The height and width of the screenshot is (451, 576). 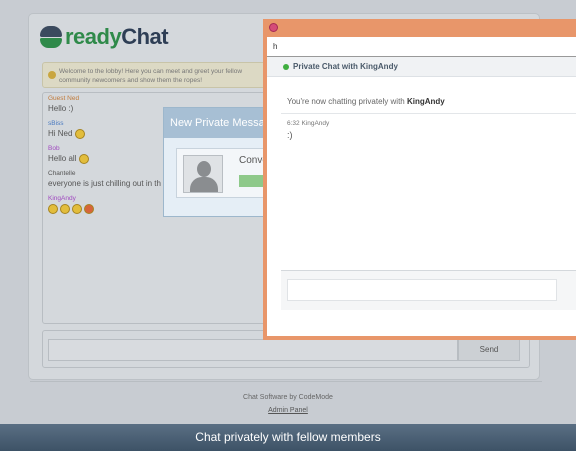 What do you see at coordinates (286, 381) in the screenshot?
I see `footer-divider` at bounding box center [286, 381].